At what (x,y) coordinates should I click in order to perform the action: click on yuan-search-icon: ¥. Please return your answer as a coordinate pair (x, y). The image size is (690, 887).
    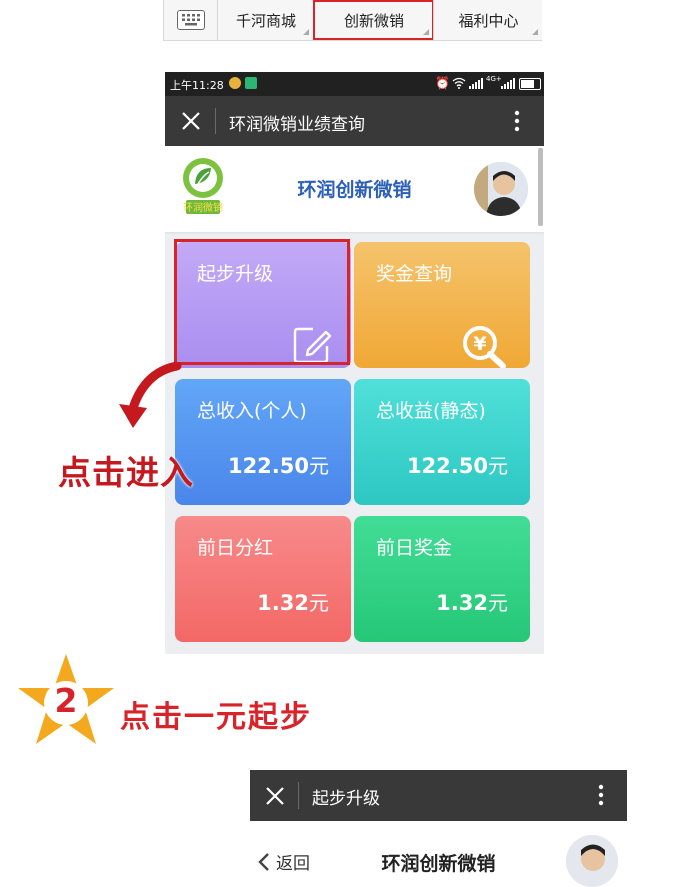
    Looking at the image, I should click on (484, 347).